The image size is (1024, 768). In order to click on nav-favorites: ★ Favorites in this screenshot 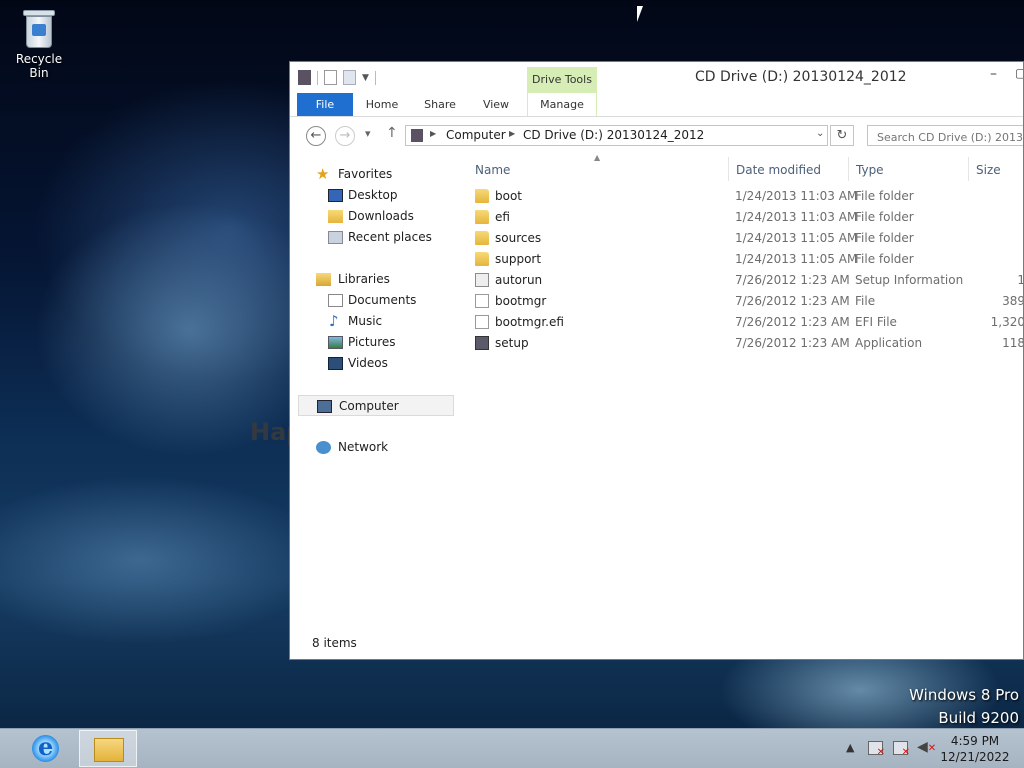, I will do `click(376, 174)`.